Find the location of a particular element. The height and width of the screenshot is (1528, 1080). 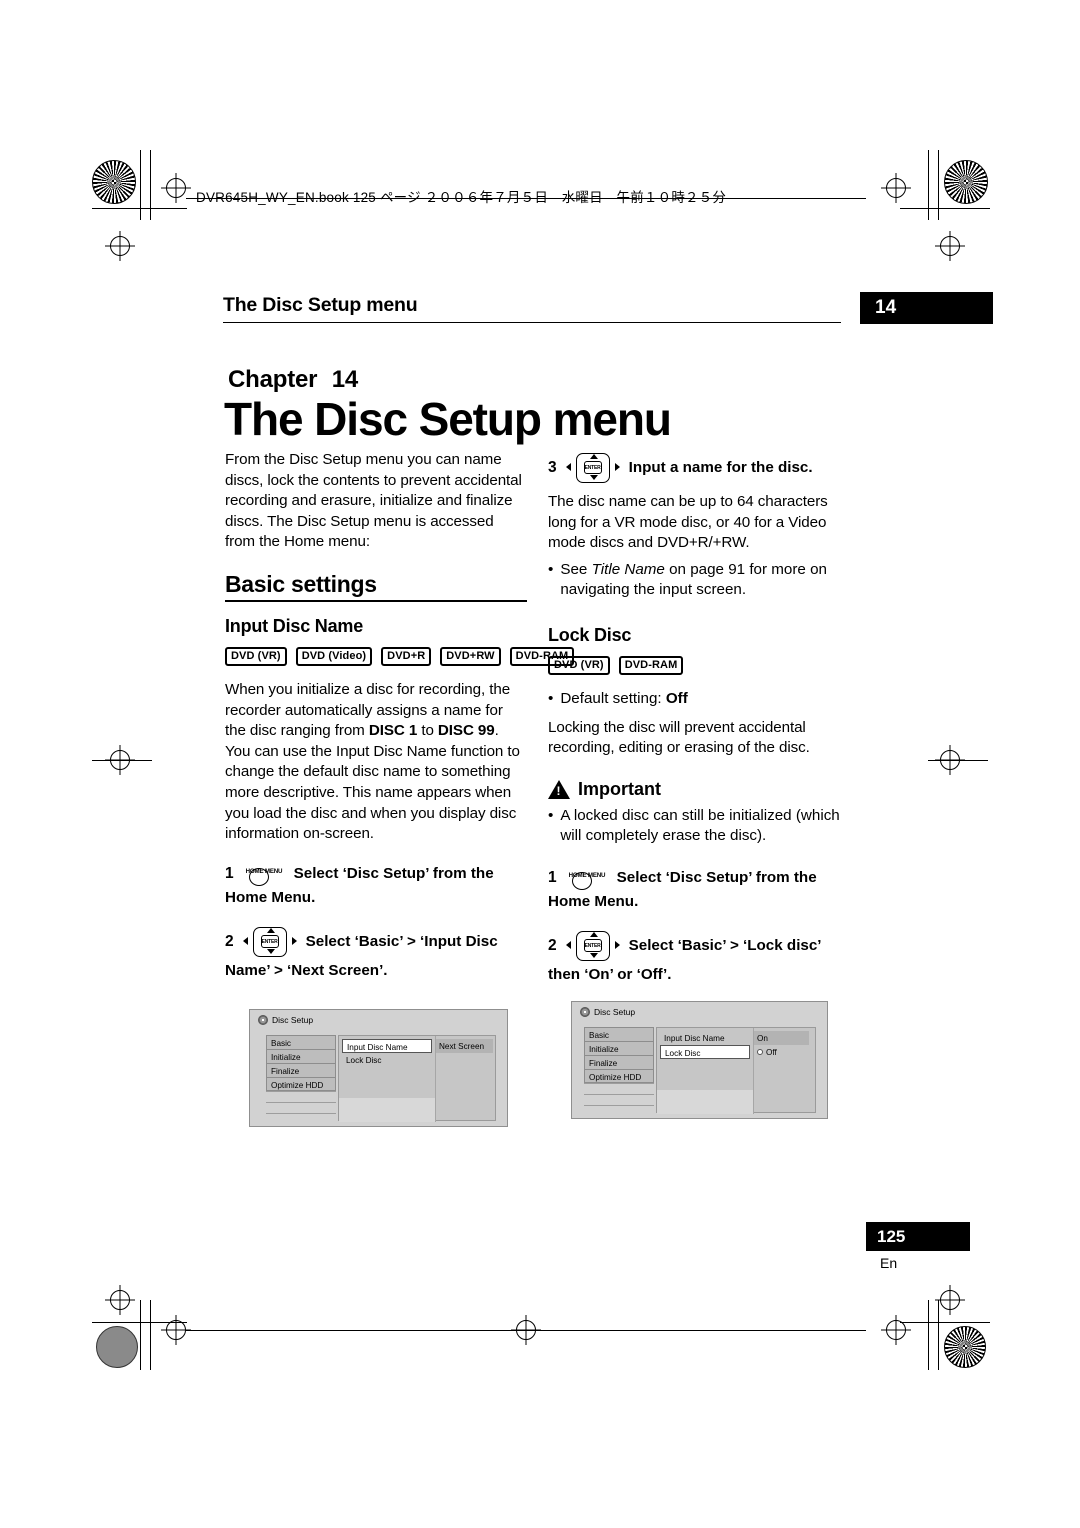

reg-line-horizontal-top-left is located at coordinates (139, 208).